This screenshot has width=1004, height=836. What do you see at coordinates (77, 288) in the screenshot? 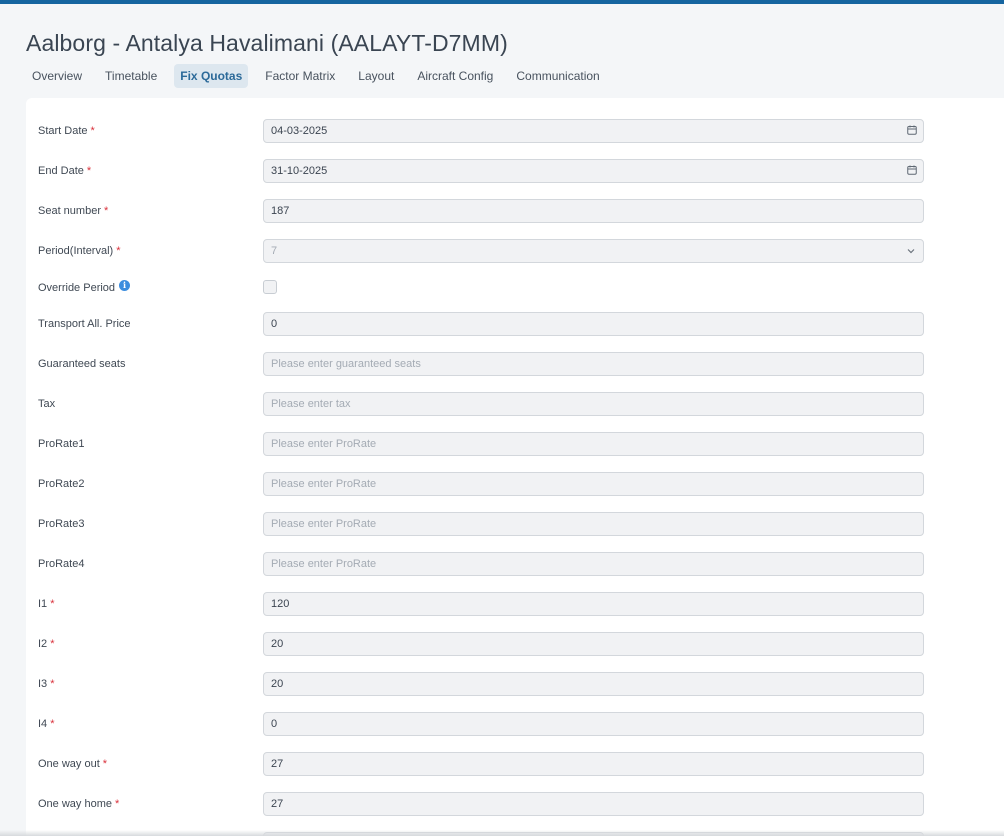
I see `override-period-label: Override Period` at bounding box center [77, 288].